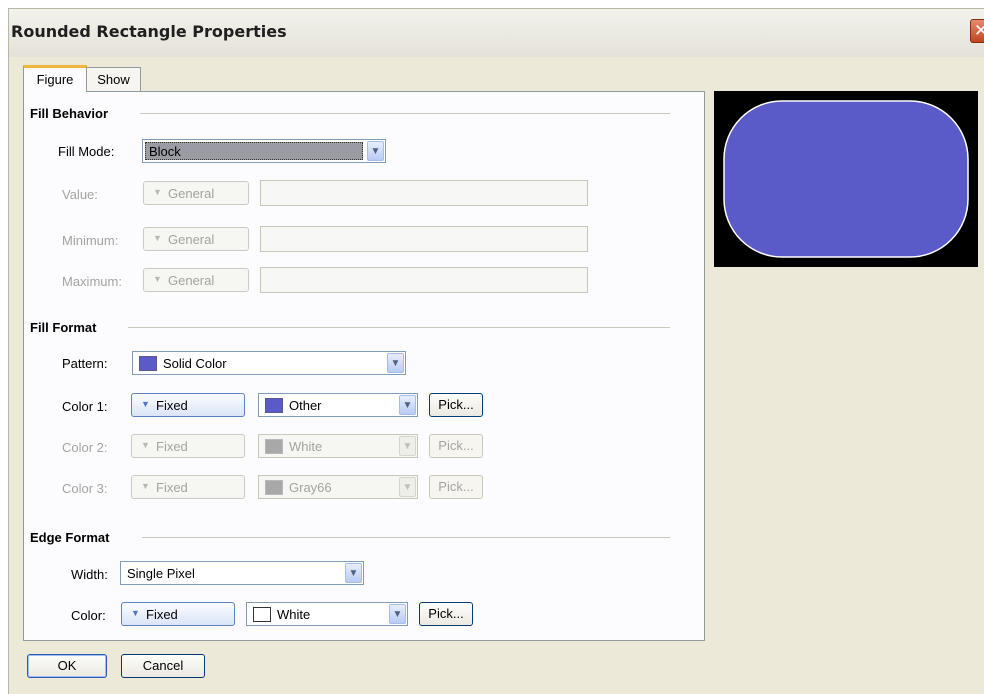  I want to click on edge-color-value: White, so click(294, 614).